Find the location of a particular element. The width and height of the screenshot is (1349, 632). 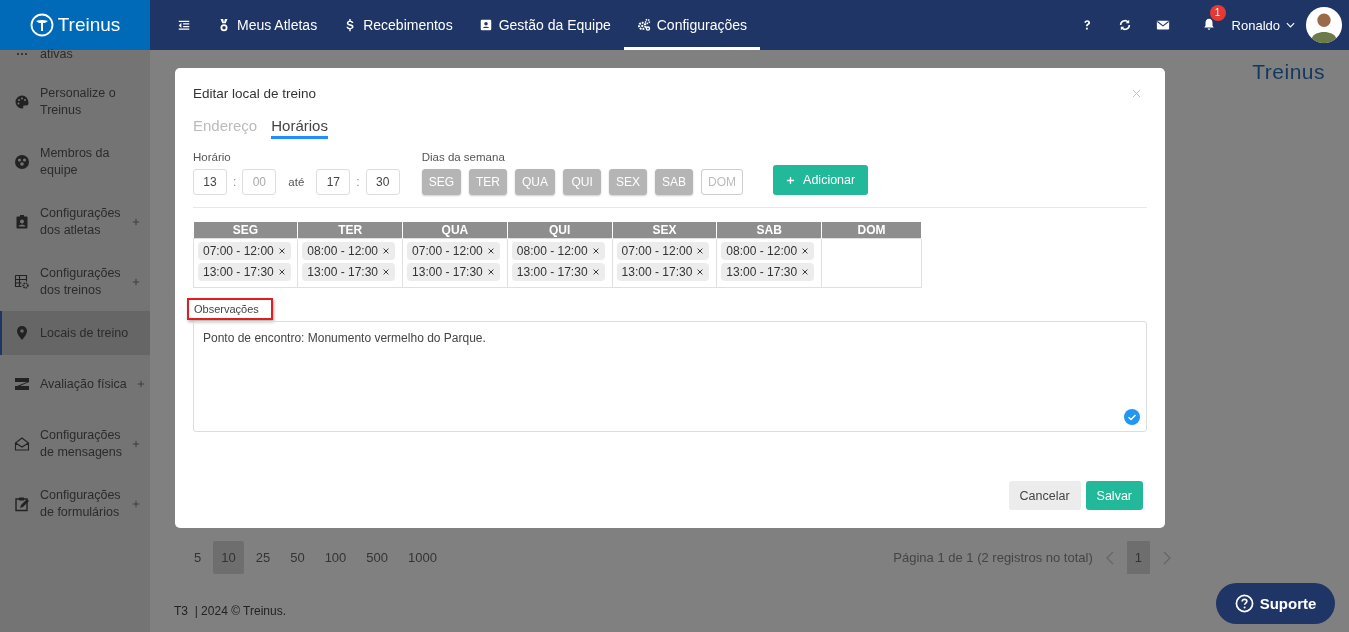

column-header: SEG is located at coordinates (245, 230).